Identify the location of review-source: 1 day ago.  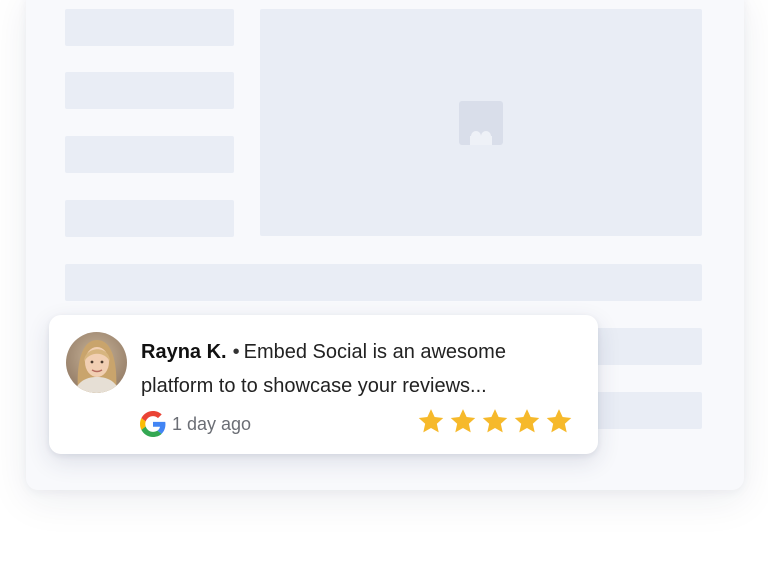
(195, 424).